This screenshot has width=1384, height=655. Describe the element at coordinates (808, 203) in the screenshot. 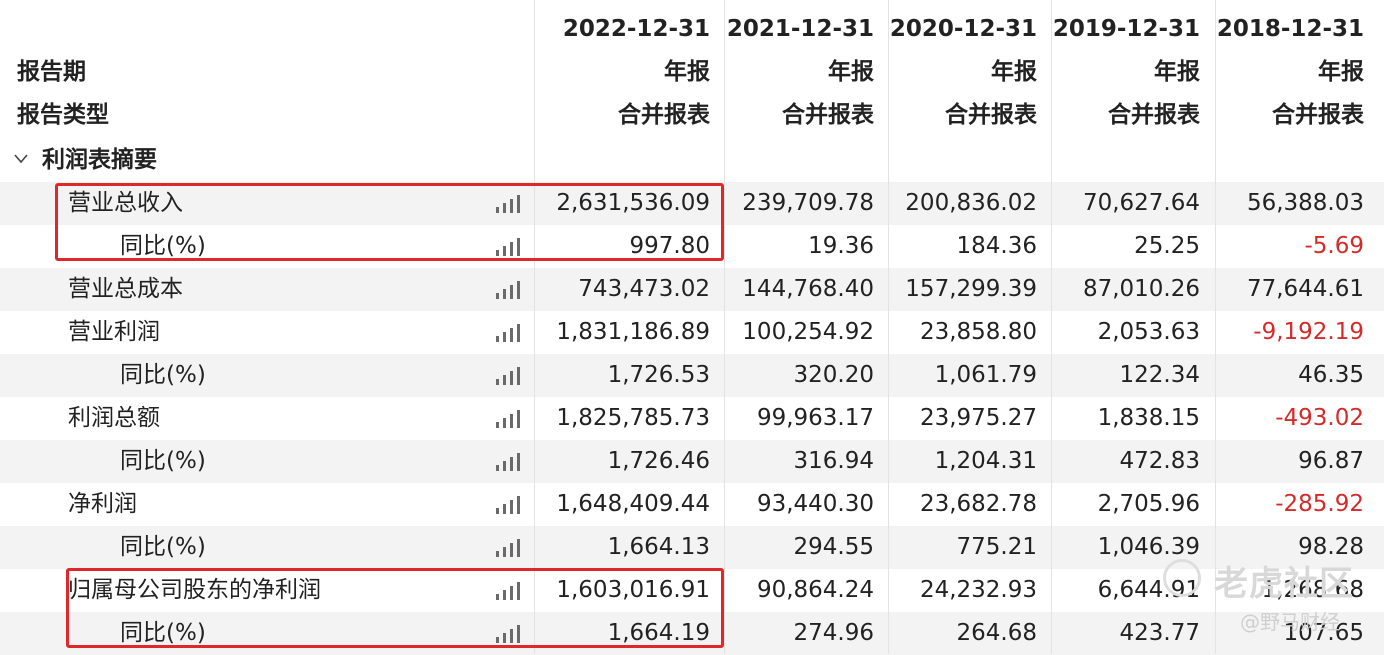

I see `value-cell: 239,709.78` at that location.